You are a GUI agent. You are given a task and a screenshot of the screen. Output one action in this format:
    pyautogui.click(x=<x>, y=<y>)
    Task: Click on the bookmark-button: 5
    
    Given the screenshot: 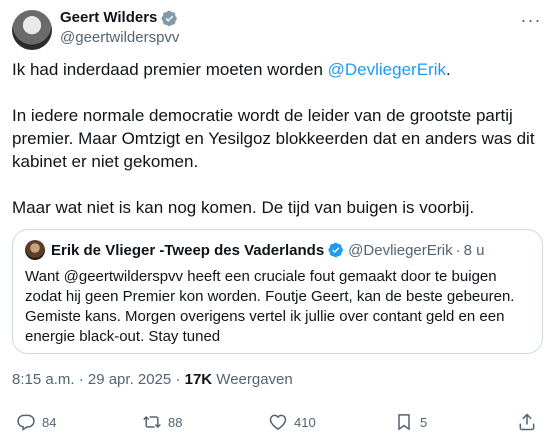 What is the action you would take?
    pyautogui.click(x=410, y=422)
    